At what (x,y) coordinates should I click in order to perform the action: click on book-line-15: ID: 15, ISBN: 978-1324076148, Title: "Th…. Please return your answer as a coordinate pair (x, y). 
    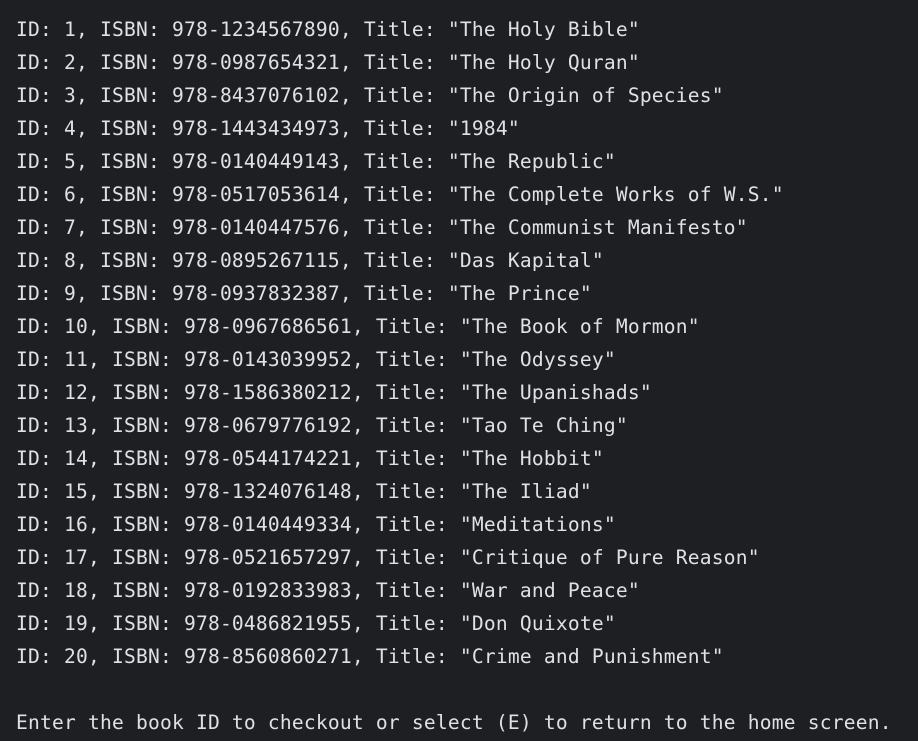
    Looking at the image, I should click on (304, 491).